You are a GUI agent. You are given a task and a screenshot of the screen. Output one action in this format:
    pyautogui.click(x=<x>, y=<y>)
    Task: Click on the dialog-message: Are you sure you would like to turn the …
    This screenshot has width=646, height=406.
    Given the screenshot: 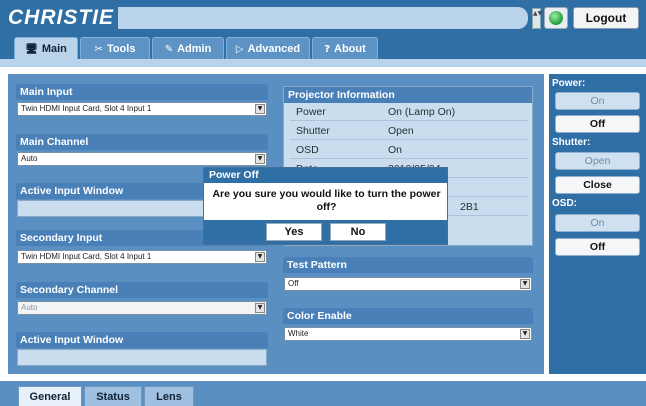 What is the action you would take?
    pyautogui.click(x=326, y=200)
    